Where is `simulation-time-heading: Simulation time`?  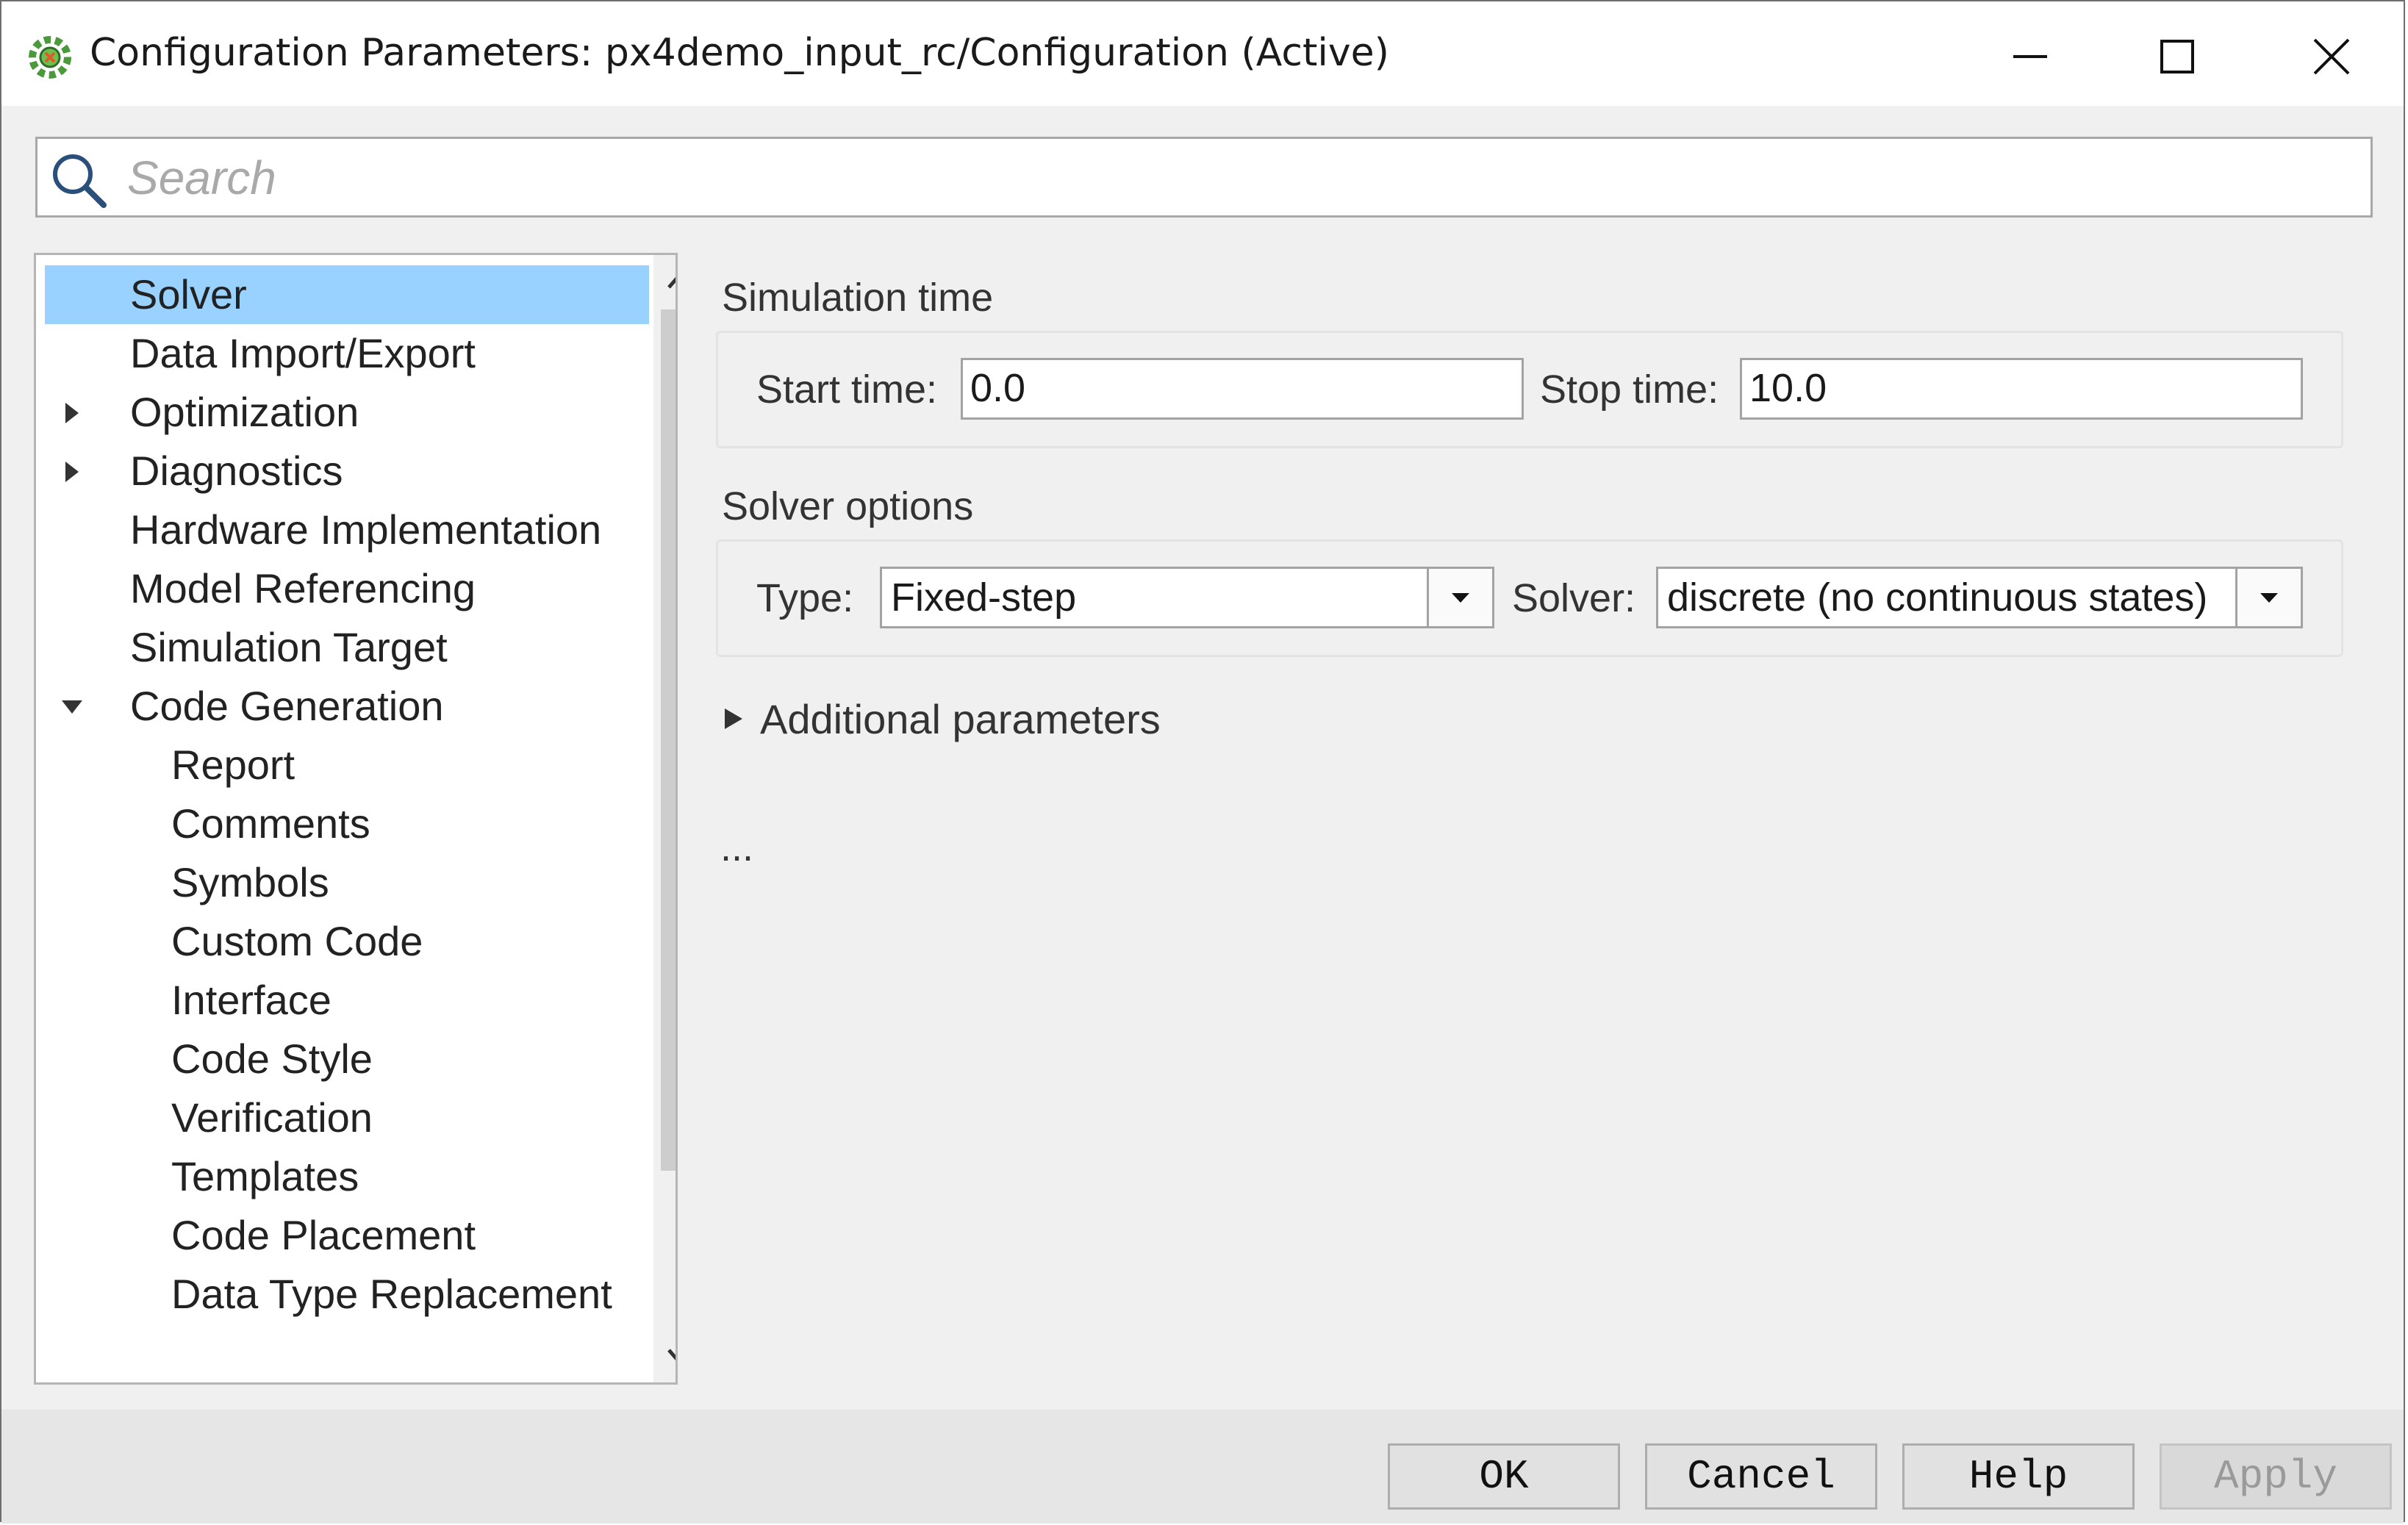
simulation-time-heading: Simulation time is located at coordinates (858, 298).